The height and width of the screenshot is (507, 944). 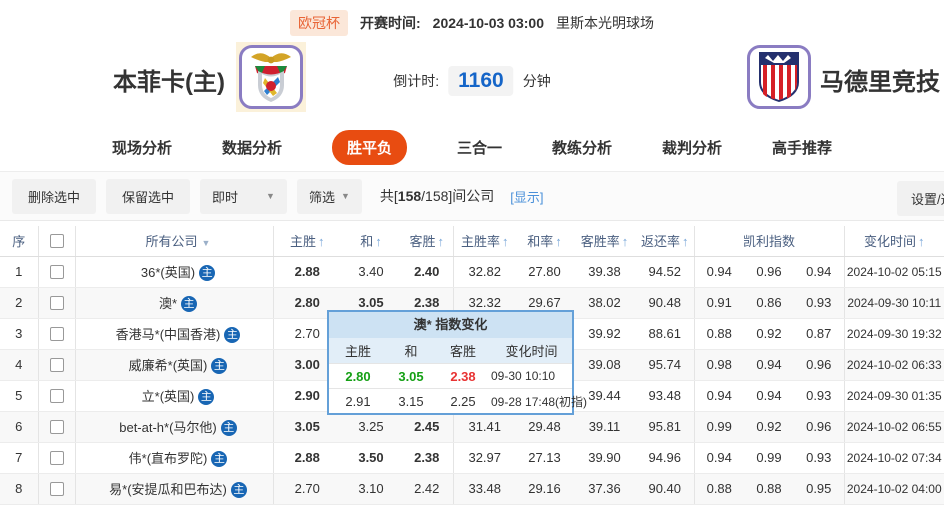 What do you see at coordinates (480, 242) in the screenshot?
I see `col-header-home-rate-label: 主胜率` at bounding box center [480, 242].